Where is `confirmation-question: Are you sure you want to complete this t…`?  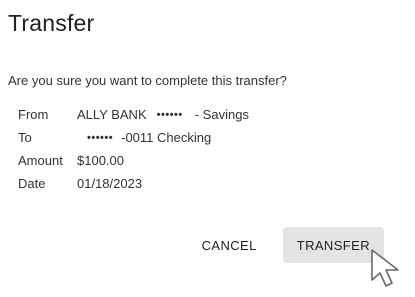 confirmation-question: Are you sure you want to complete this t… is located at coordinates (147, 80).